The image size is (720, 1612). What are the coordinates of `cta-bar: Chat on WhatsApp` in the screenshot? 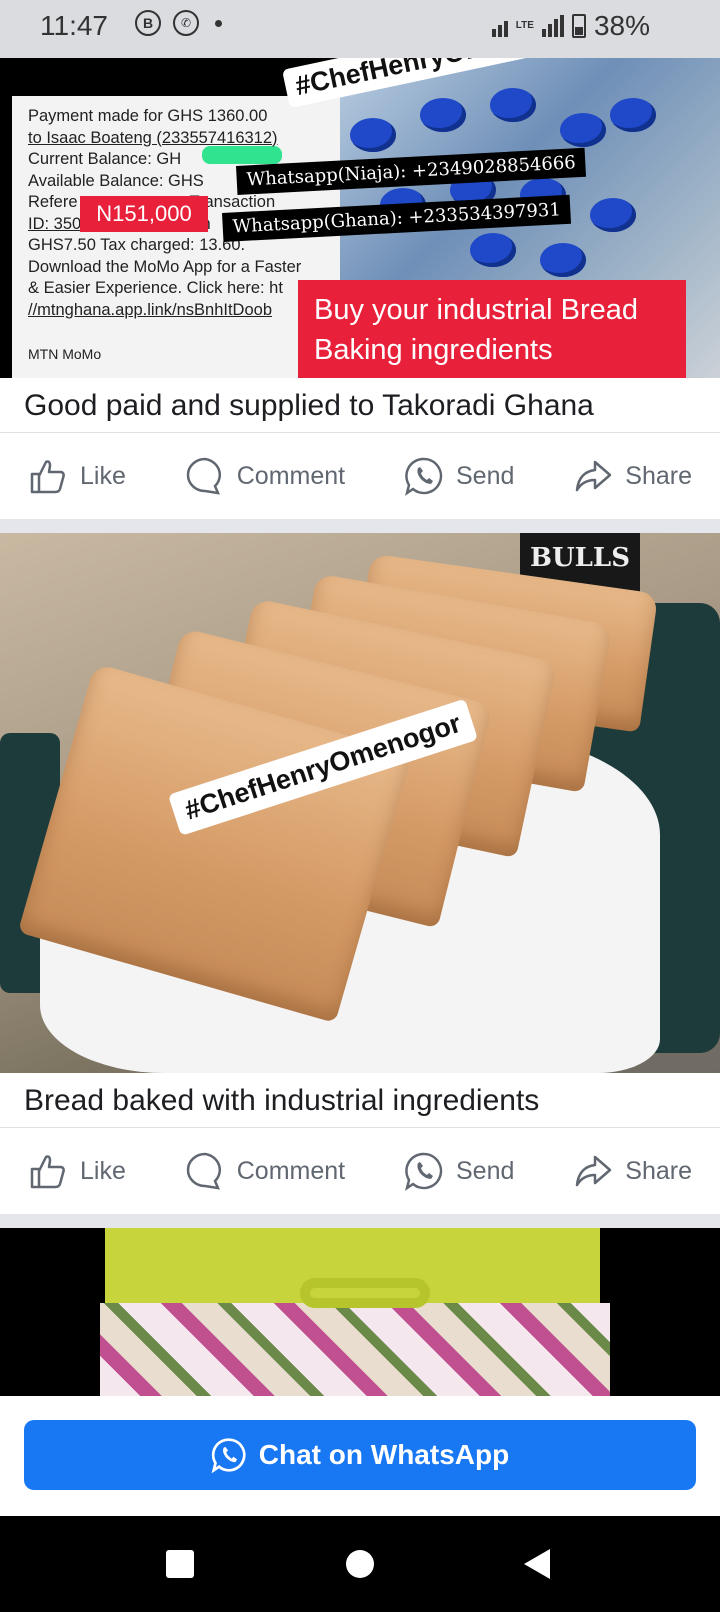 It's located at (360, 1456).